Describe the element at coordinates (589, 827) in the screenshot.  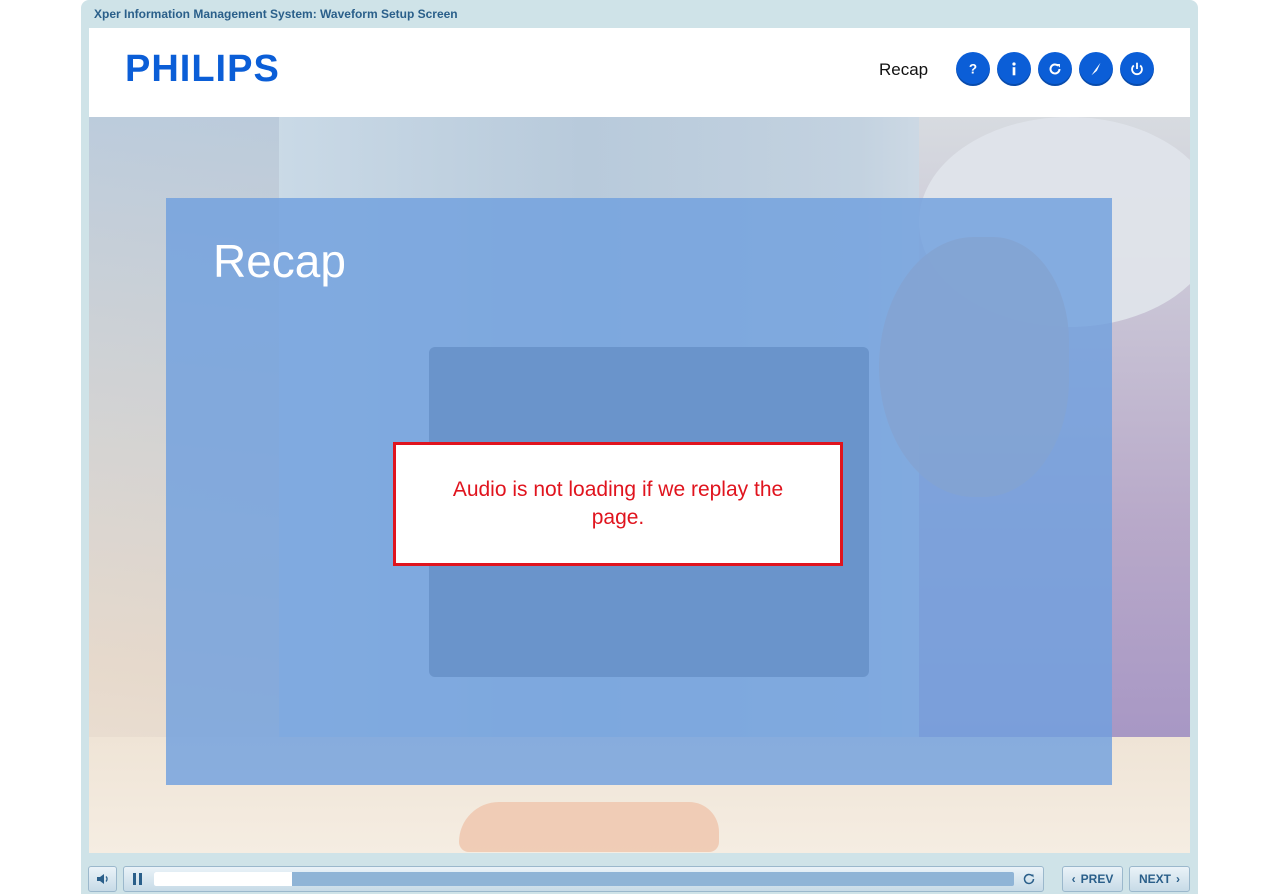
I see `background-hand` at that location.